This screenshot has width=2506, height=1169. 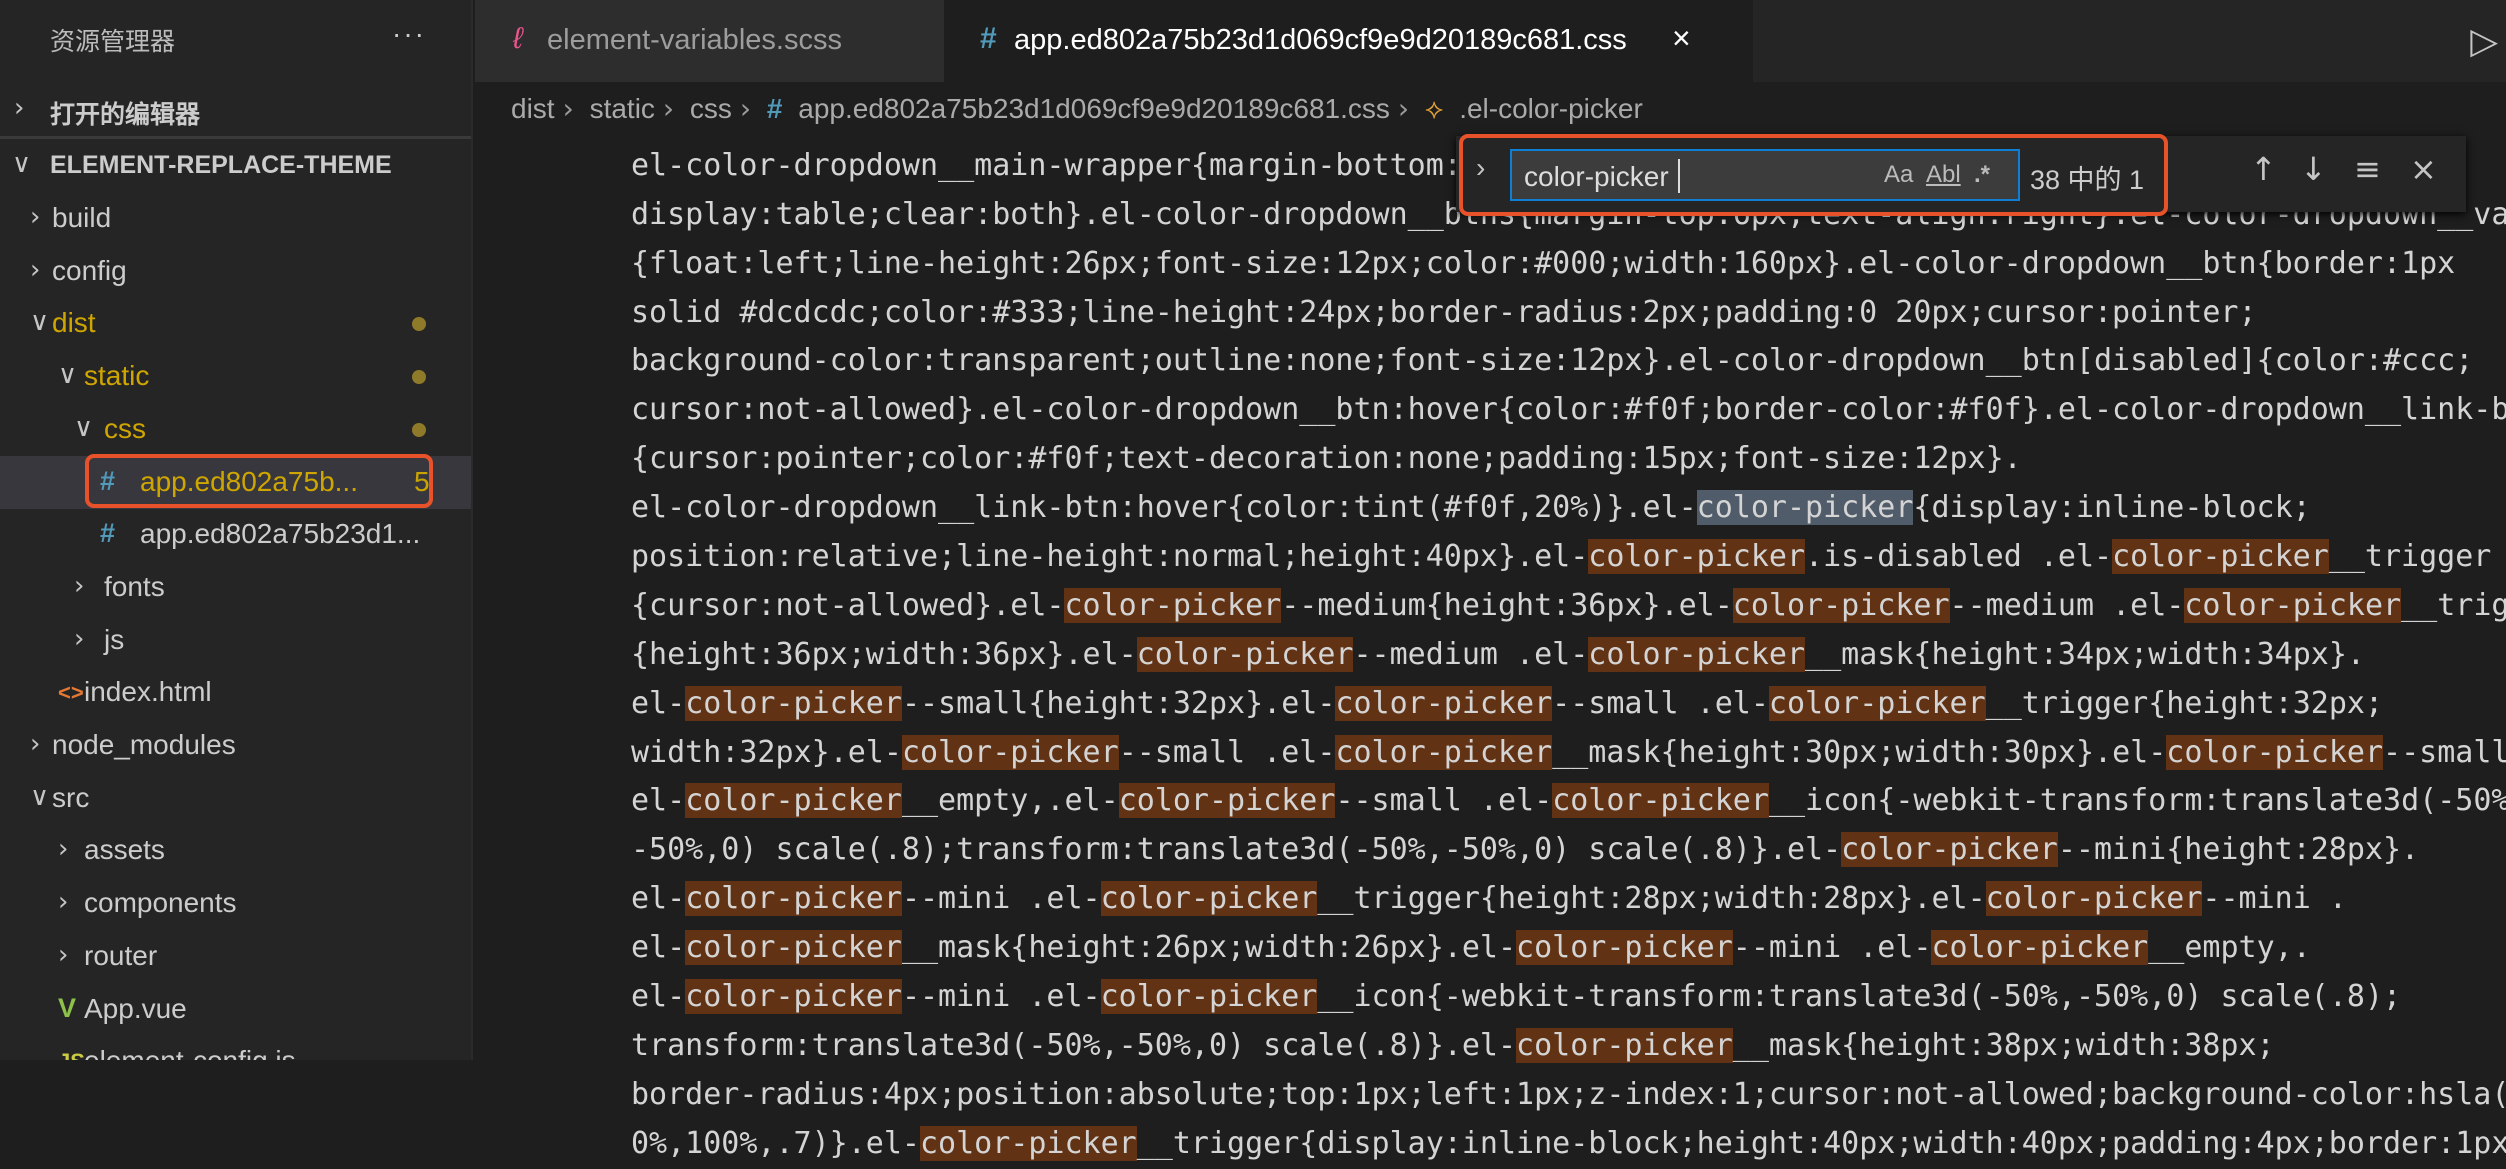 I want to click on tree-item-build: › build, so click(x=235, y=218).